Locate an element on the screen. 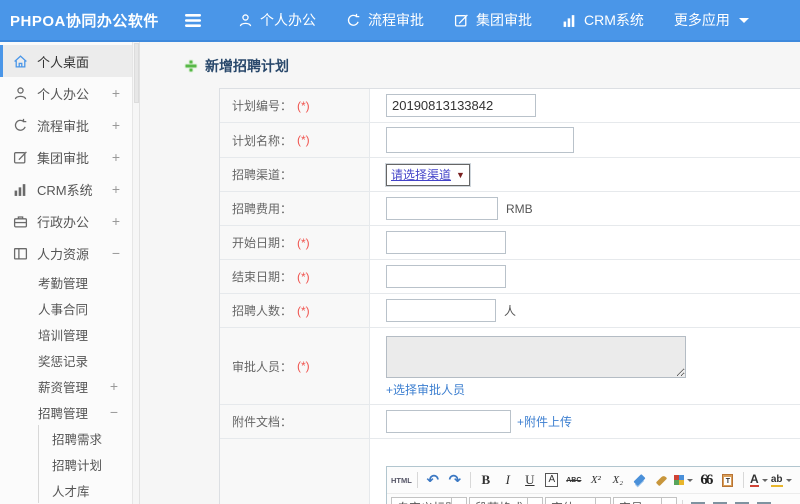 The width and height of the screenshot is (800, 504). strikethrough-button: ABC is located at coordinates (574, 480).